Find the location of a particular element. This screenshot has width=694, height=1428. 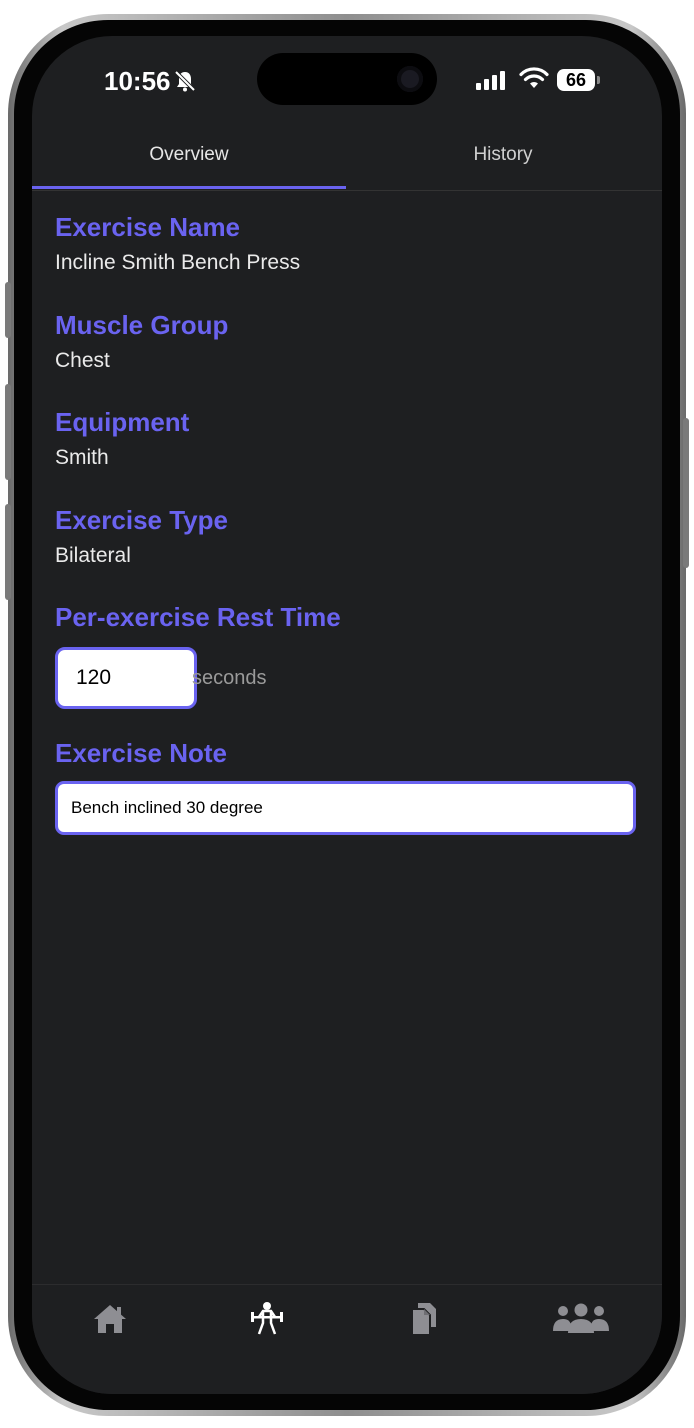

rest-time-section: Per-exercise Rest Time is located at coordinates (198, 617).